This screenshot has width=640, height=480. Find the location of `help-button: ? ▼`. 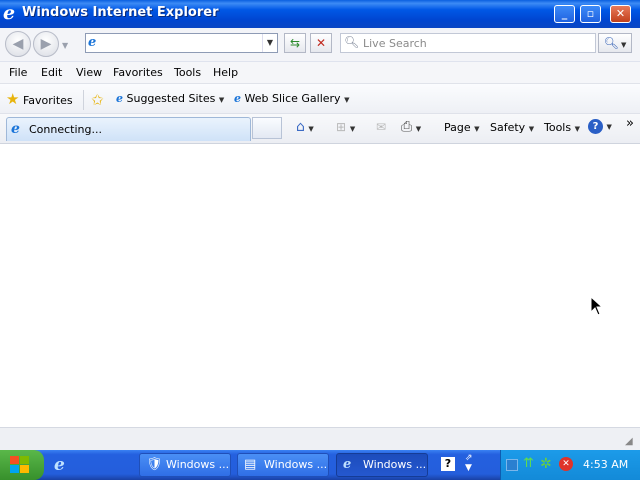

help-button: ? ▼ is located at coordinates (600, 126).